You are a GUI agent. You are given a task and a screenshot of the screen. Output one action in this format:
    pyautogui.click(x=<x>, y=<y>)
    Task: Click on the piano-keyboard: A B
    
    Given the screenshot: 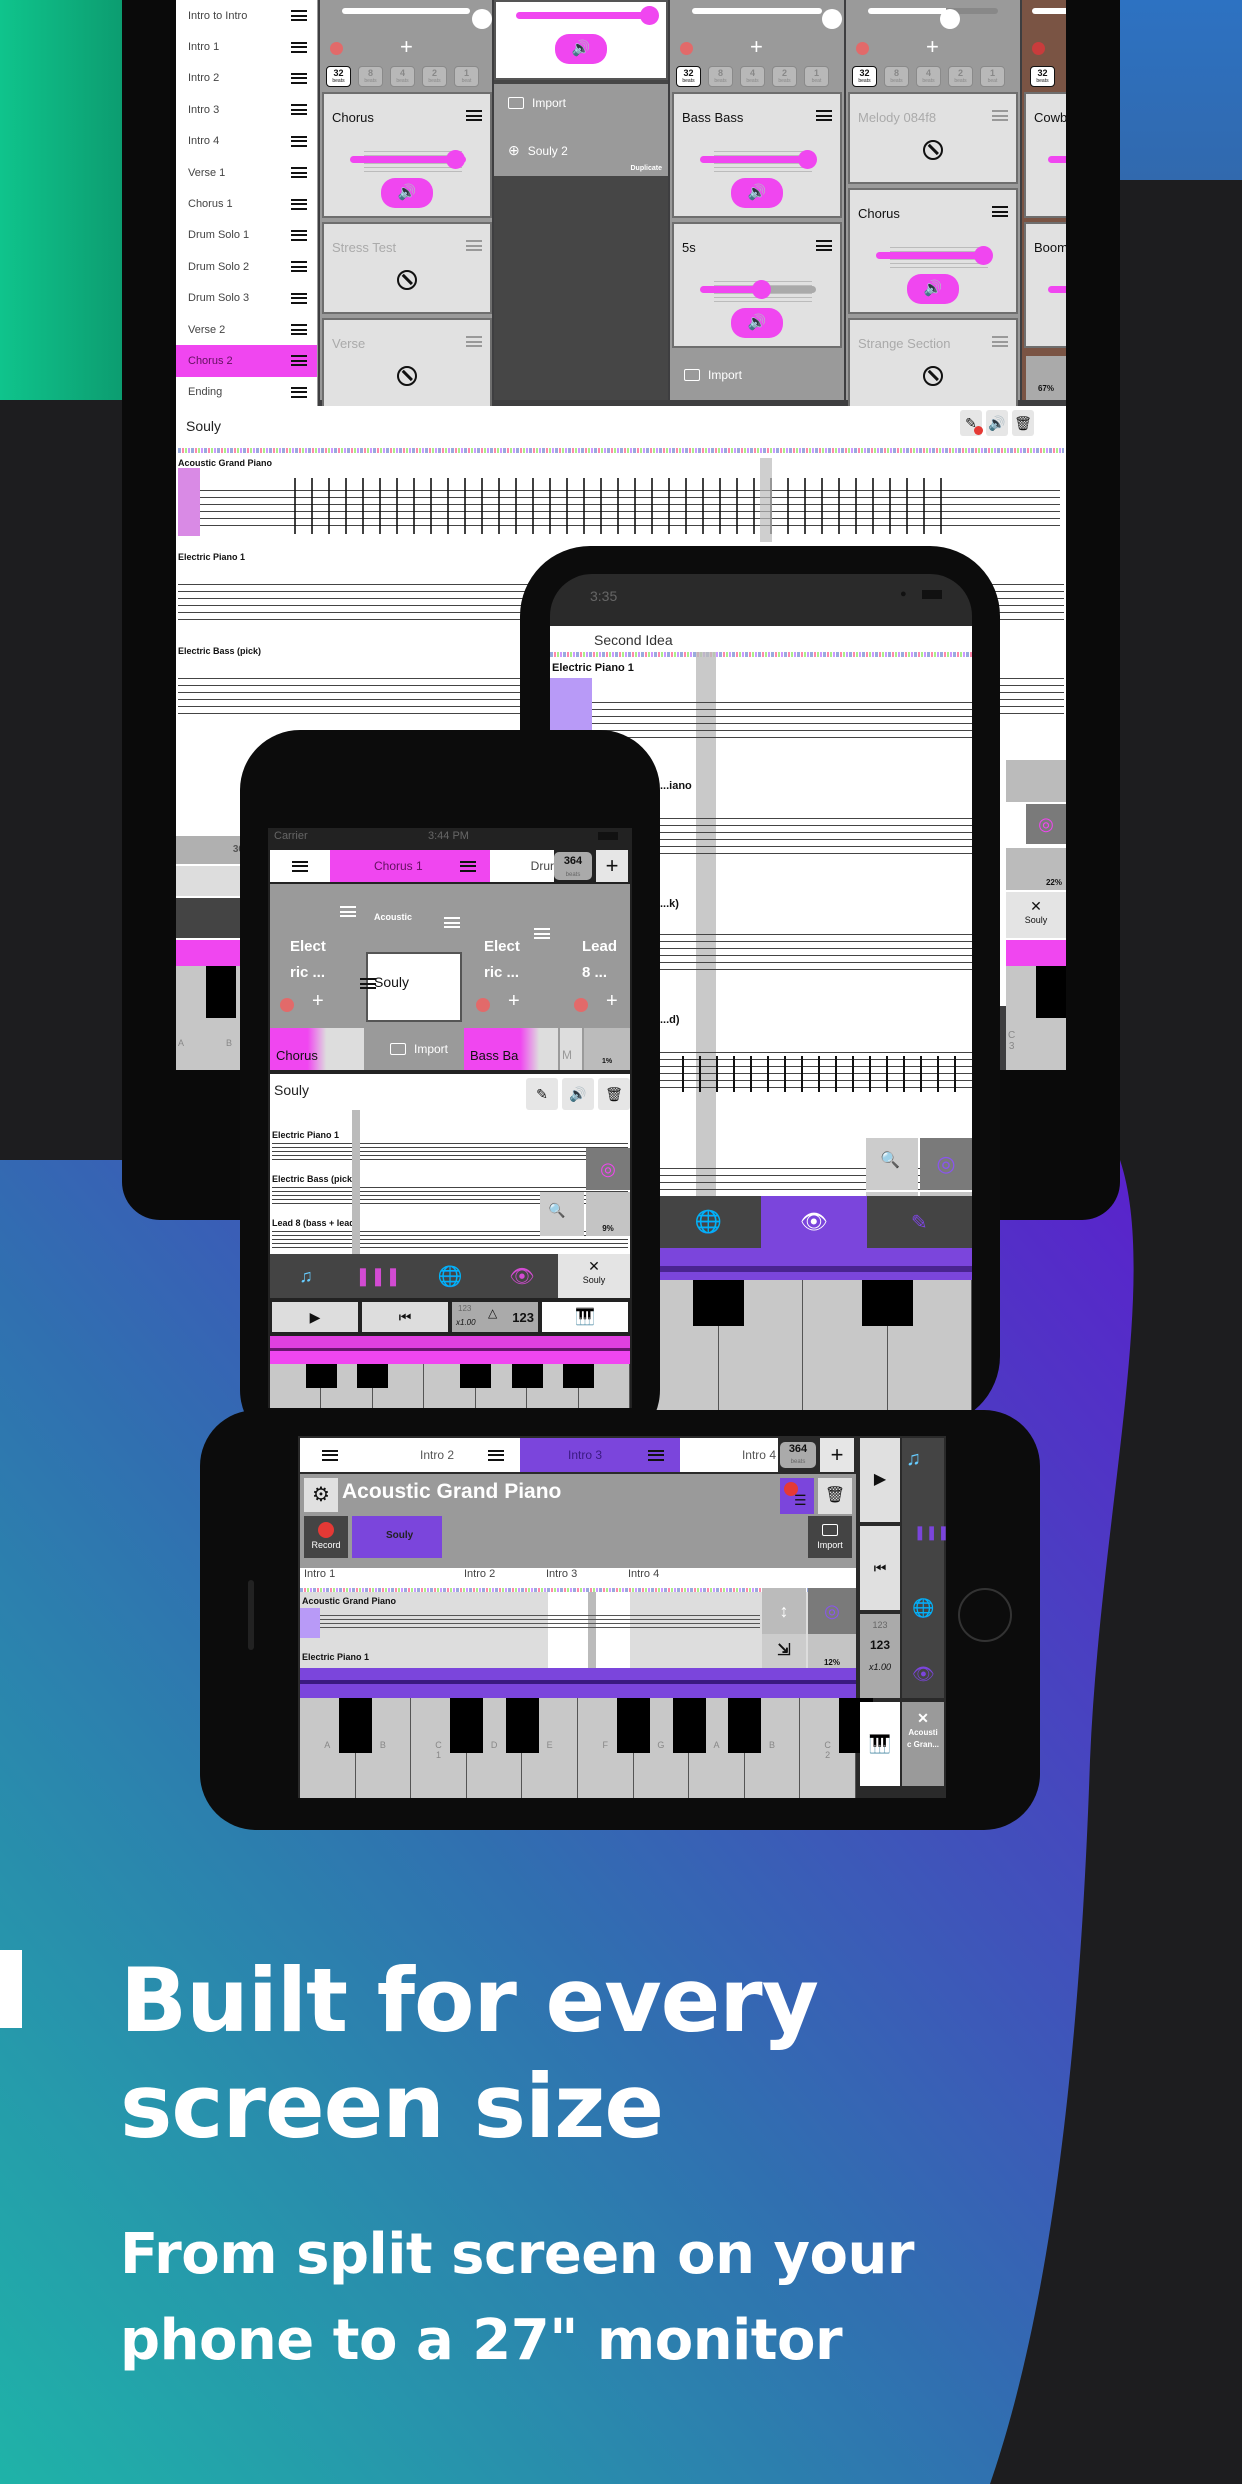 What is the action you would take?
    pyautogui.click(x=212, y=1018)
    